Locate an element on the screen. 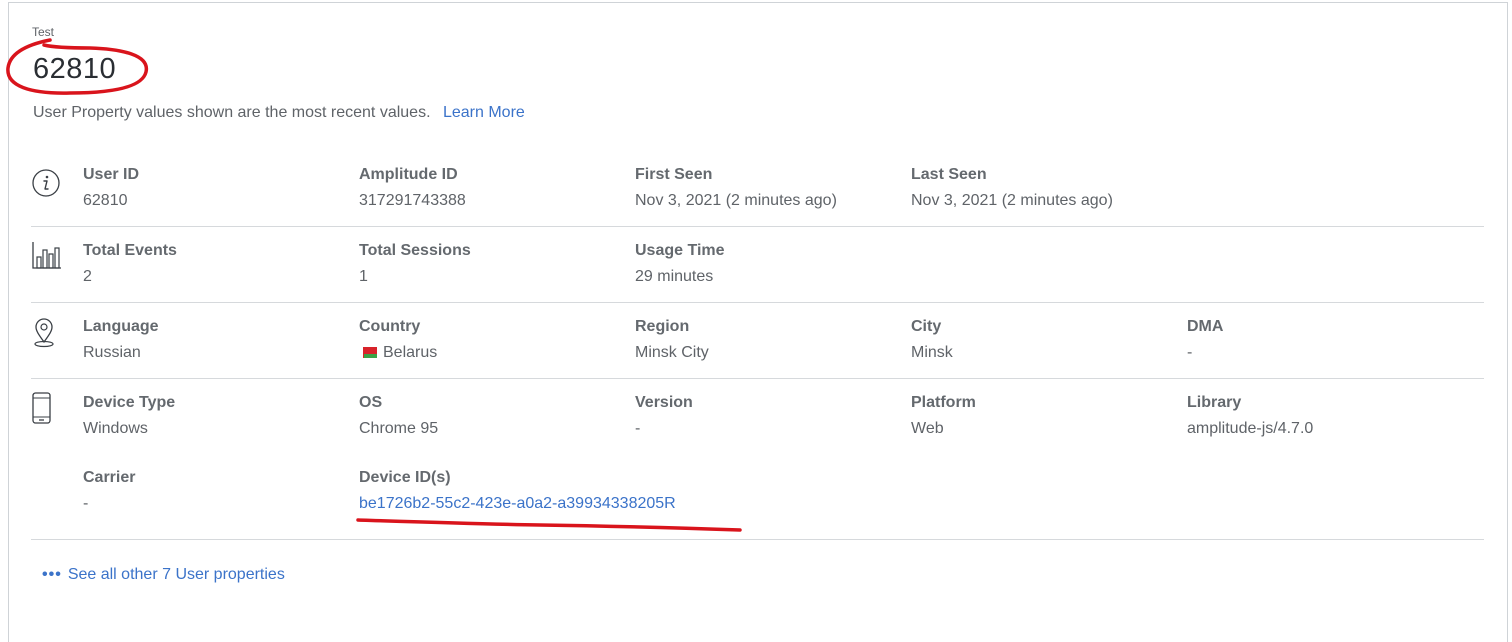  usage-time-field: Usage Time 29 minutes is located at coordinates (680, 264).